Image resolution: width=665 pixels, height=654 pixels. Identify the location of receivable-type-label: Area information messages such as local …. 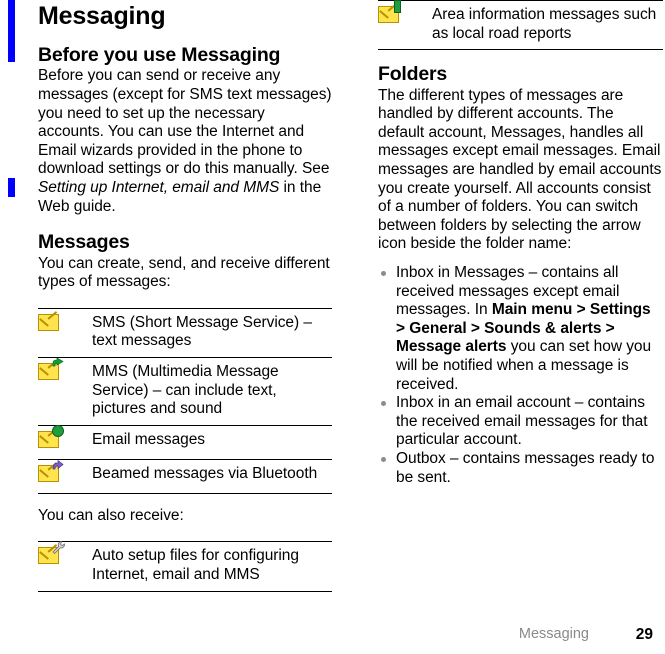
(547, 25).